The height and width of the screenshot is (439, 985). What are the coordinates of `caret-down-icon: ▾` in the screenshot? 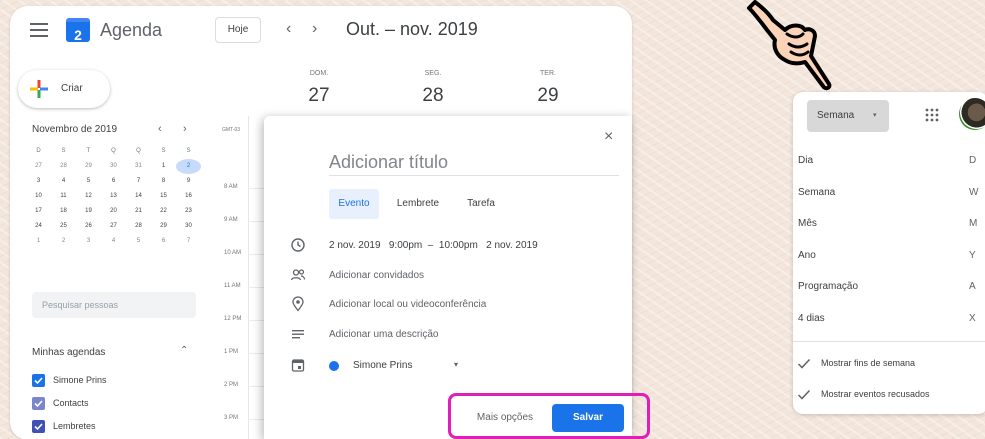 It's located at (456, 364).